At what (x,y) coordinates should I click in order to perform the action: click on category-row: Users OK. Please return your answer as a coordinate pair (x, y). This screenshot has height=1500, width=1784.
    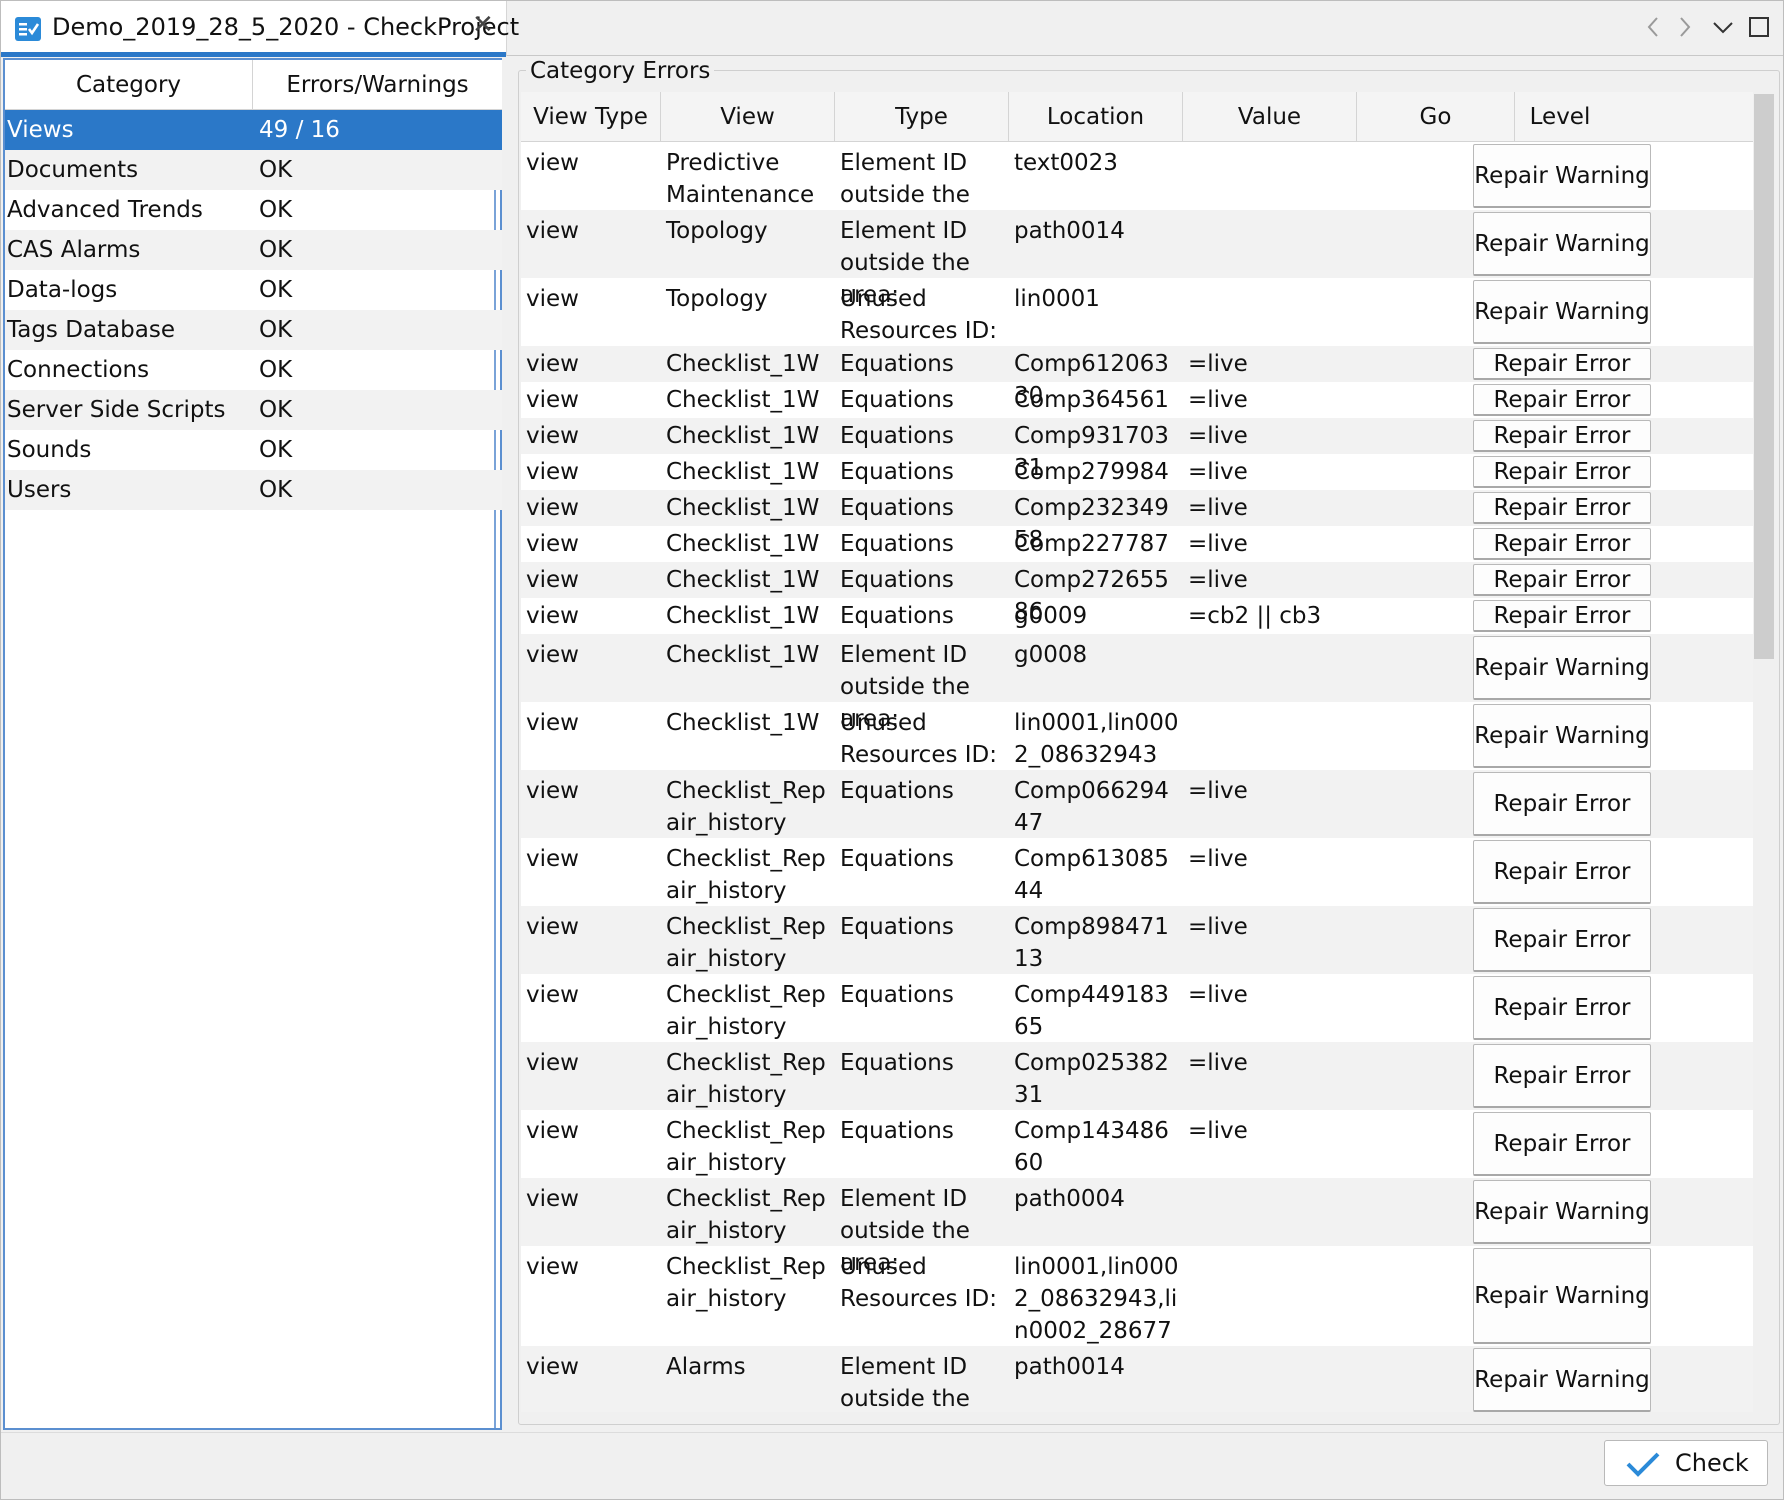
    Looking at the image, I should click on (253, 490).